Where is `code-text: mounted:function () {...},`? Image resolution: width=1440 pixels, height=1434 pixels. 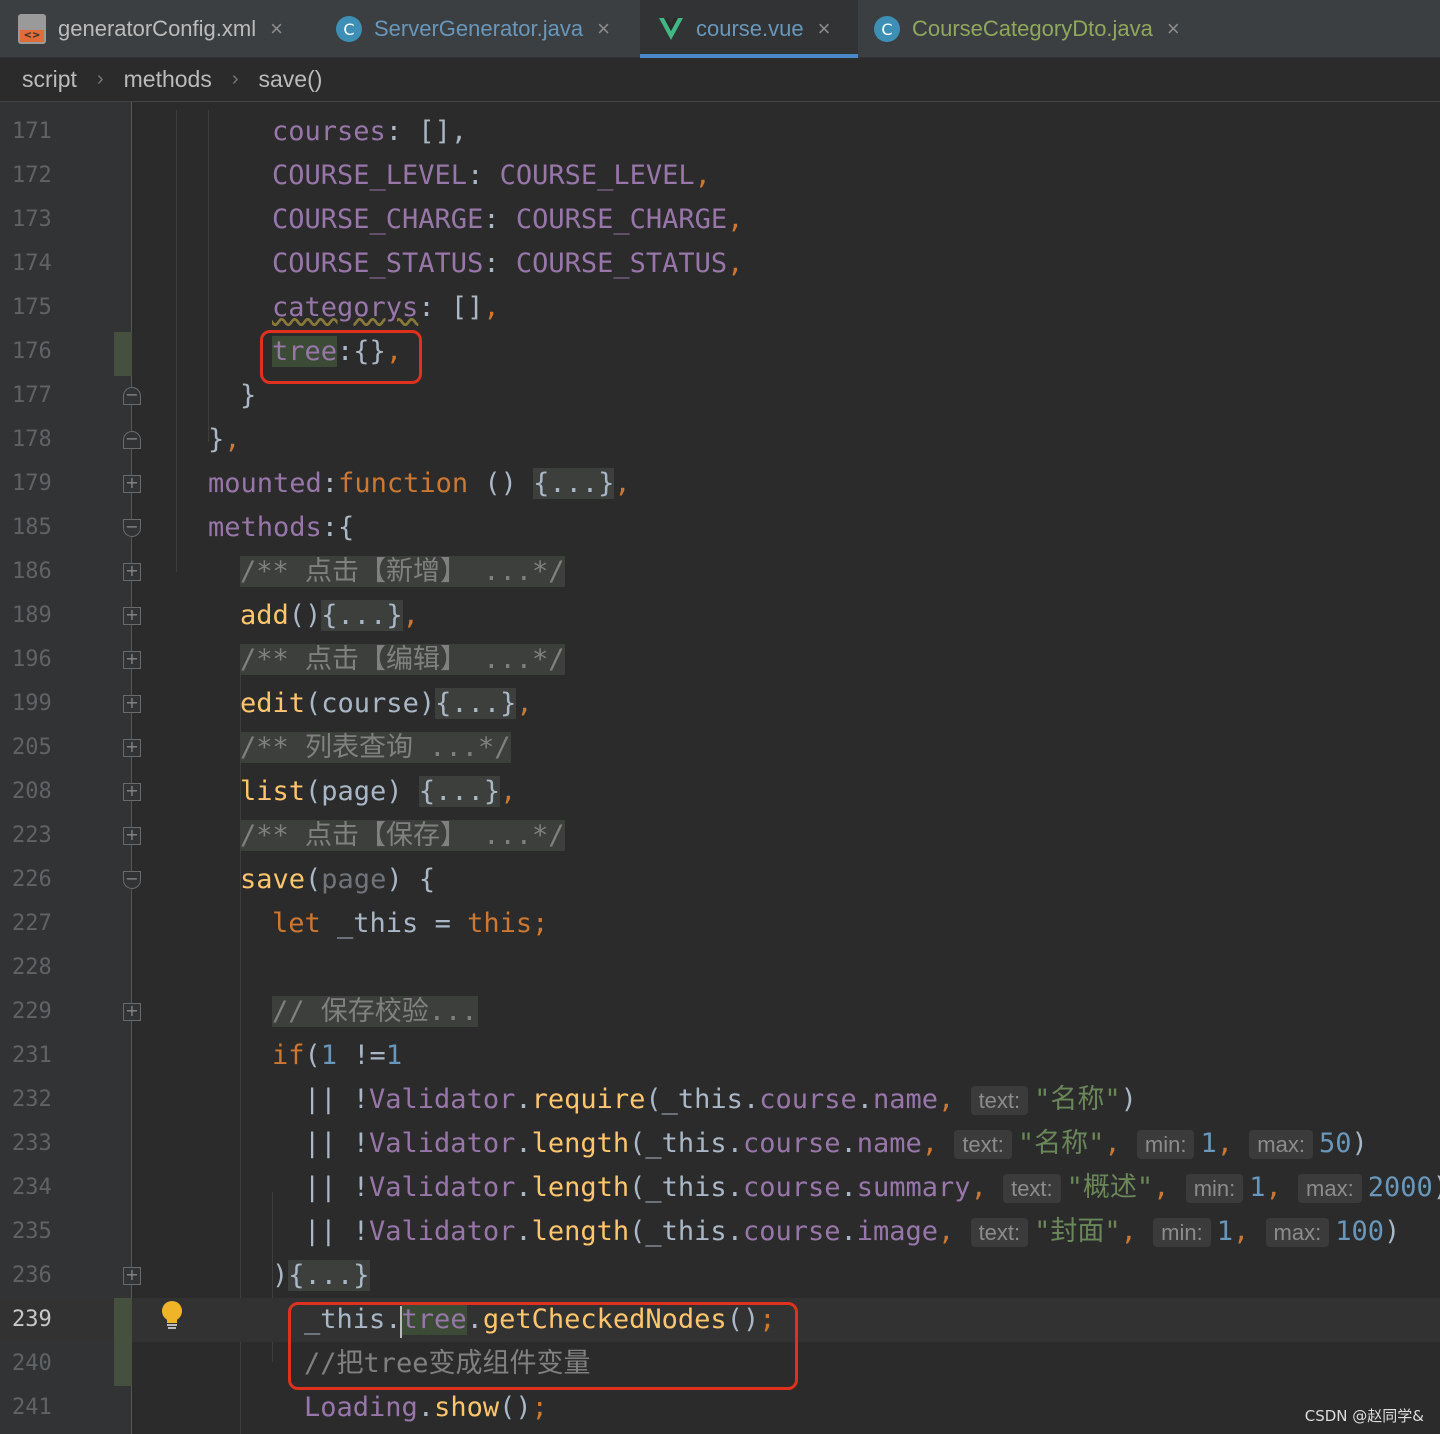 code-text: mounted:function () {...}, is located at coordinates (419, 484).